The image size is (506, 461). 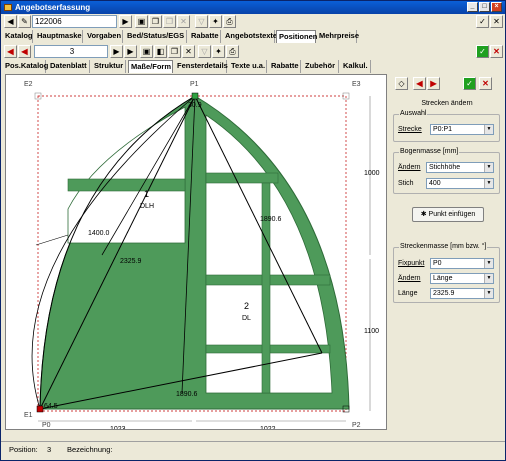 What do you see at coordinates (46, 425) in the screenshot?
I see `corner-p0: P0` at bounding box center [46, 425].